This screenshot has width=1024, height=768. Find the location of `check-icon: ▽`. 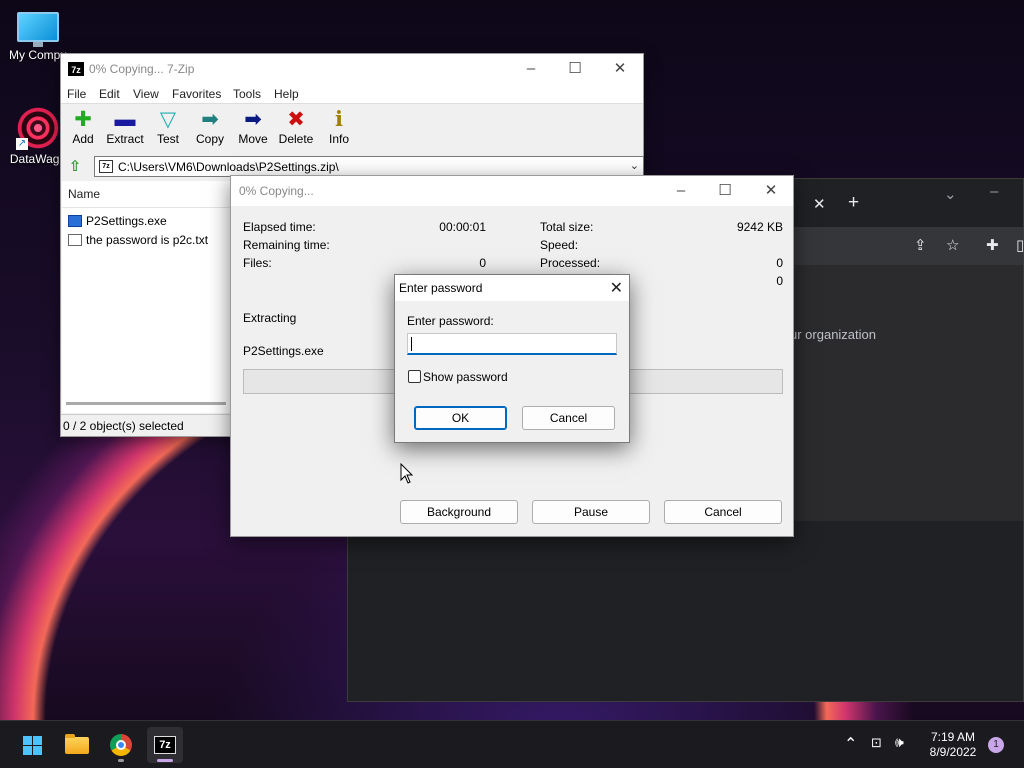

check-icon: ▽ is located at coordinates (168, 119).